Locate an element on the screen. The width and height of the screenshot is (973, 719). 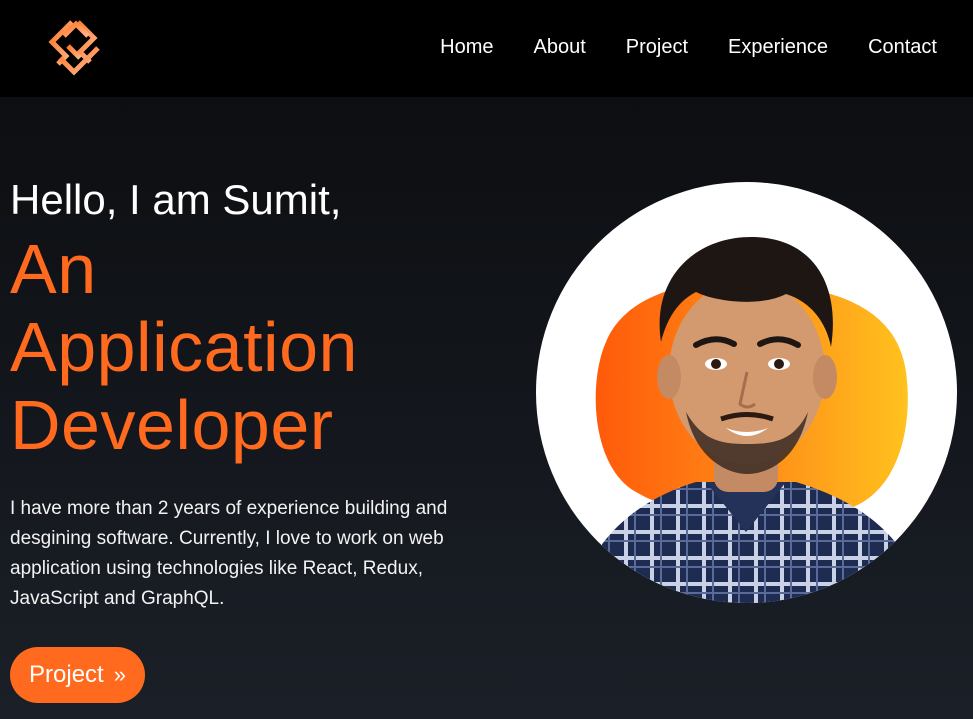
nav-contact: Contact is located at coordinates (902, 47).